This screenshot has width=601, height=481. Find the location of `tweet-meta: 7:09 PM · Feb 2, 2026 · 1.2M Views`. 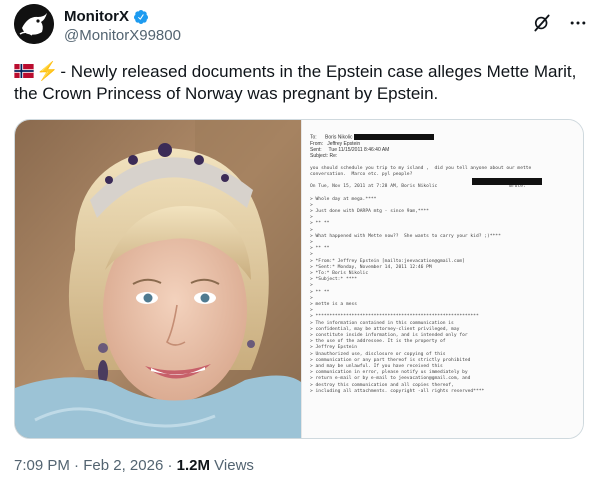

tweet-meta: 7:09 PM · Feb 2, 2026 · 1.2M Views is located at coordinates (134, 465).